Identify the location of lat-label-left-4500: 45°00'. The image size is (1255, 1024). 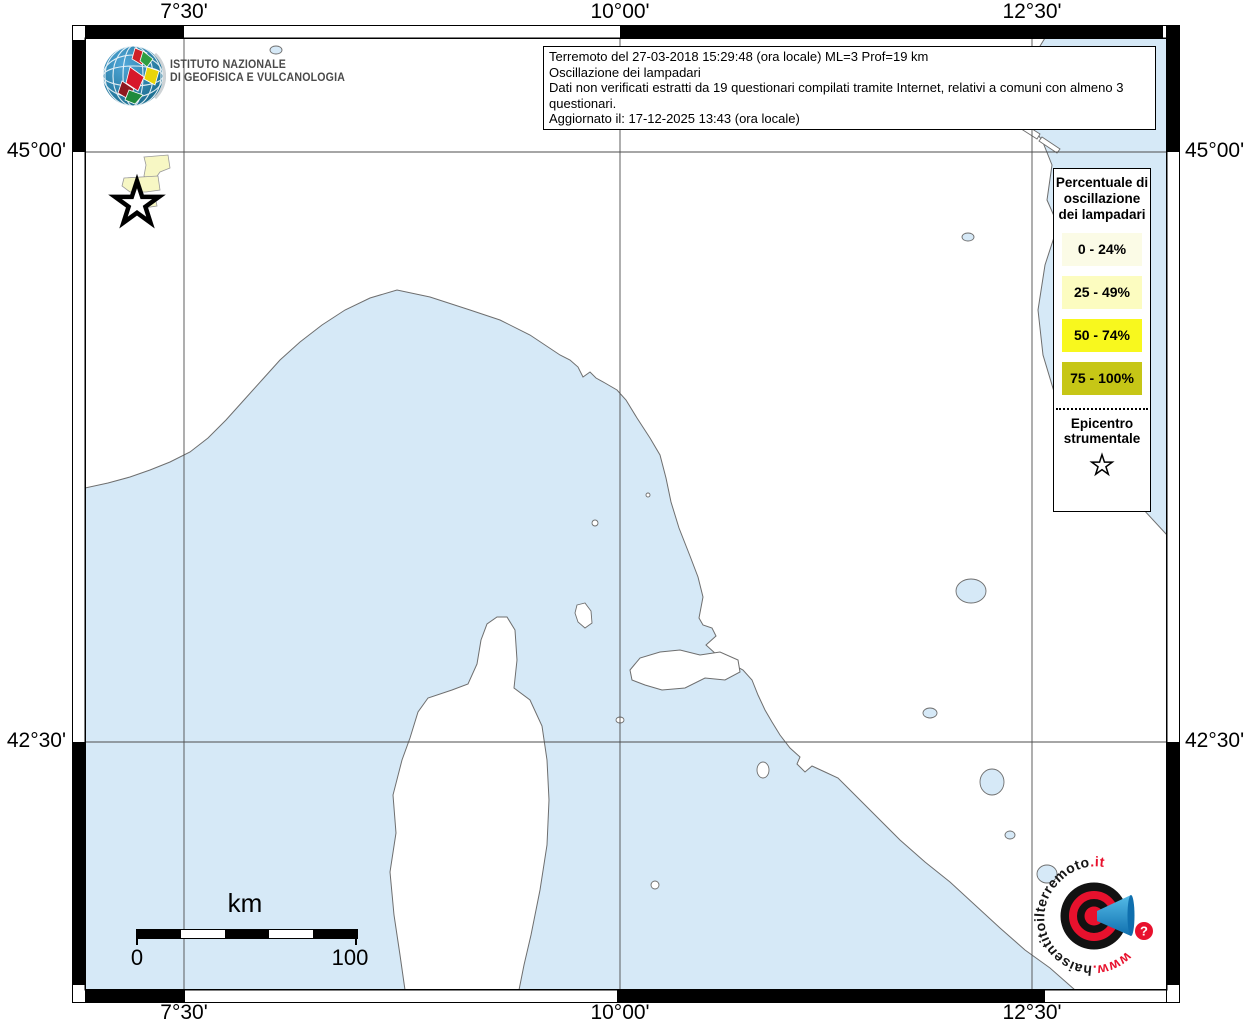
(36, 150).